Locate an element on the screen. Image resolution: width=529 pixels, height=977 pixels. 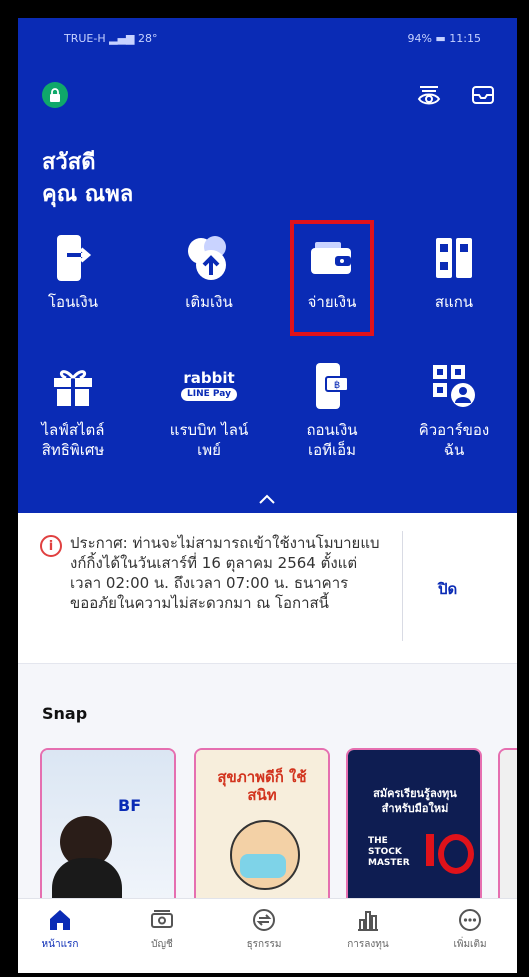
menu-atm-label2: เอทีเอ็ม is located at coordinates (332, 450).